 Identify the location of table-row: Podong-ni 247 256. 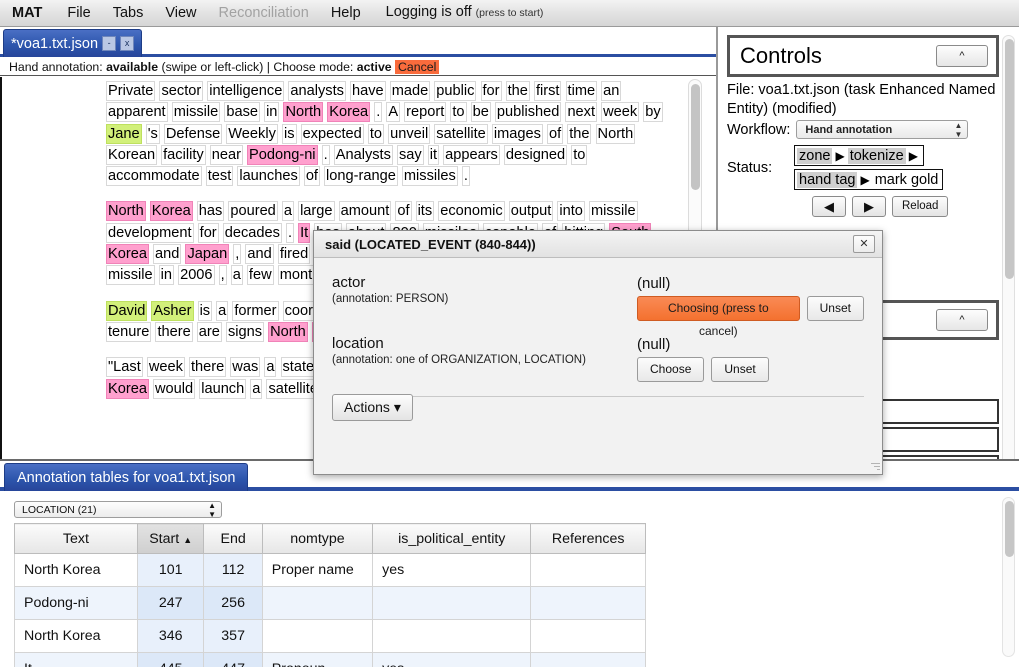
(330, 603).